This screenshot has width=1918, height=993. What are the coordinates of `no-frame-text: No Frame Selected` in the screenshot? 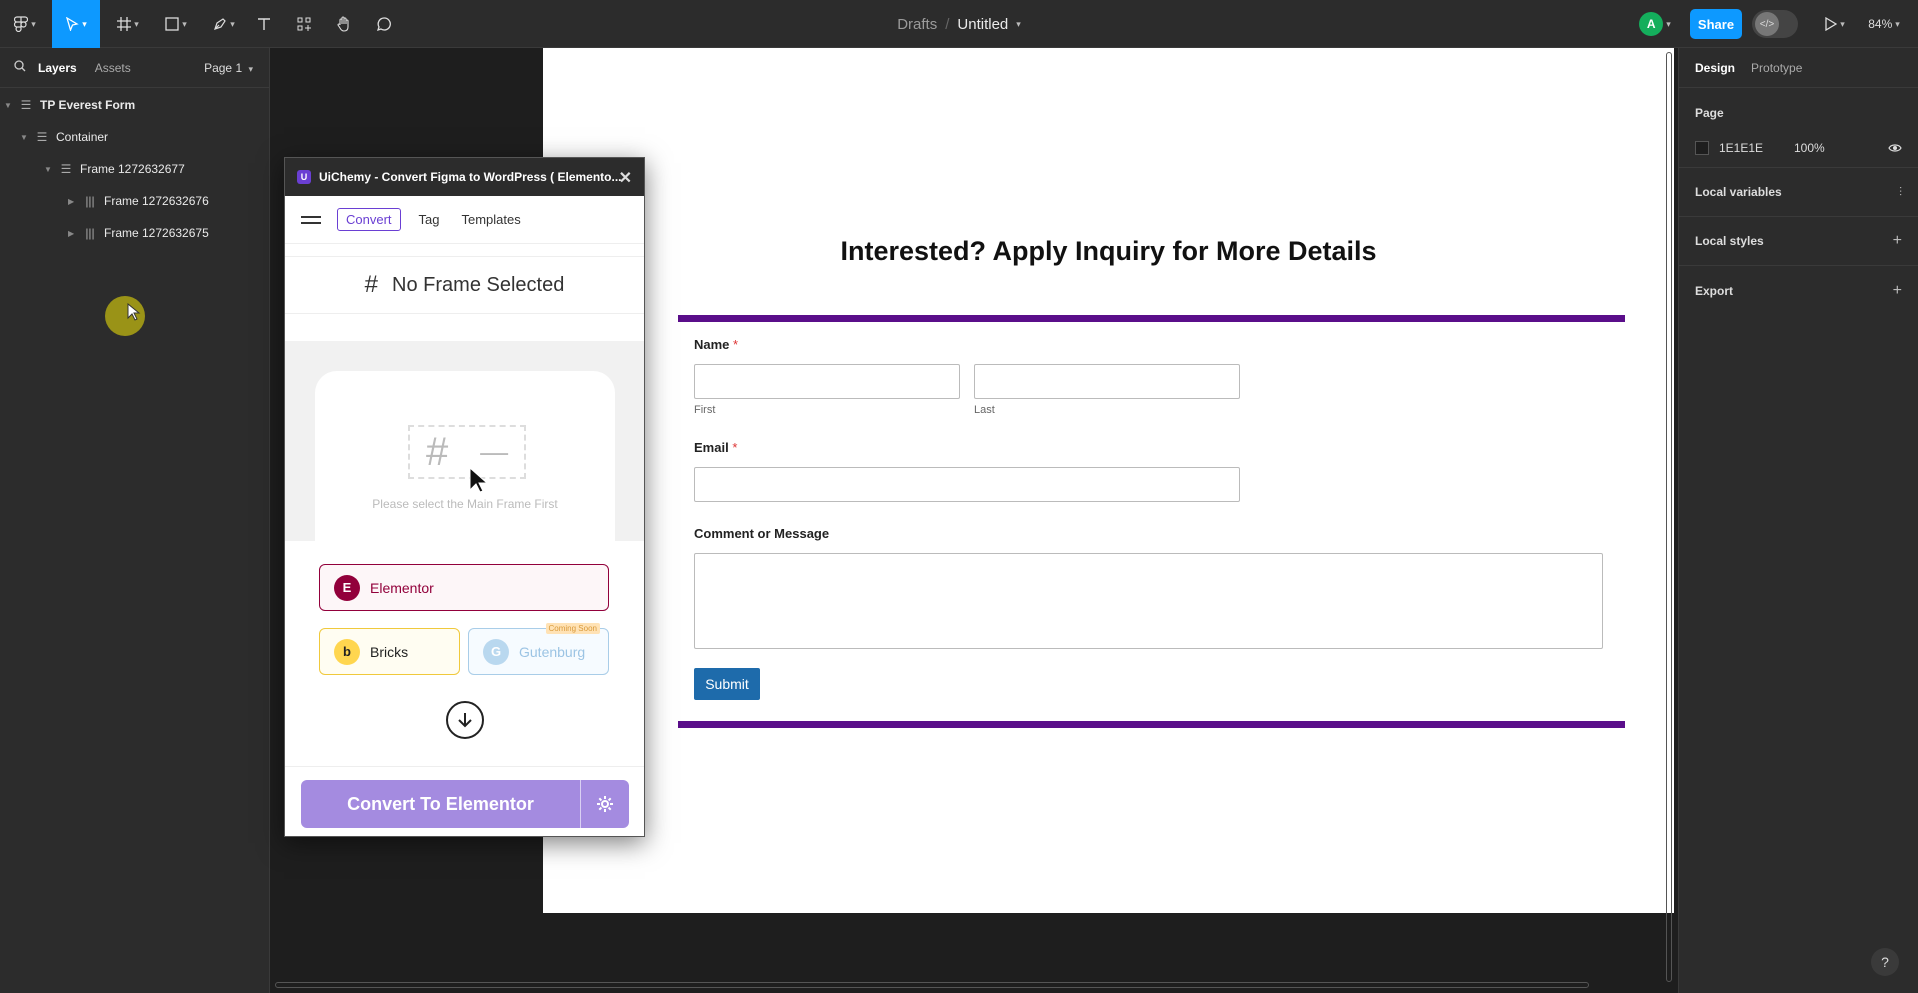 It's located at (478, 284).